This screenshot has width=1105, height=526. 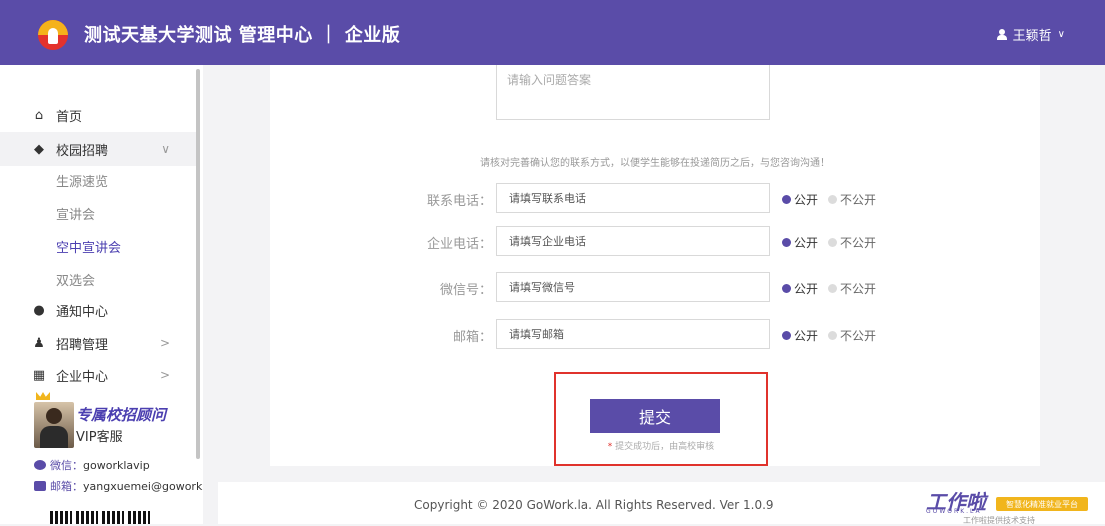 I want to click on advisor-avatar, so click(x=54, y=425).